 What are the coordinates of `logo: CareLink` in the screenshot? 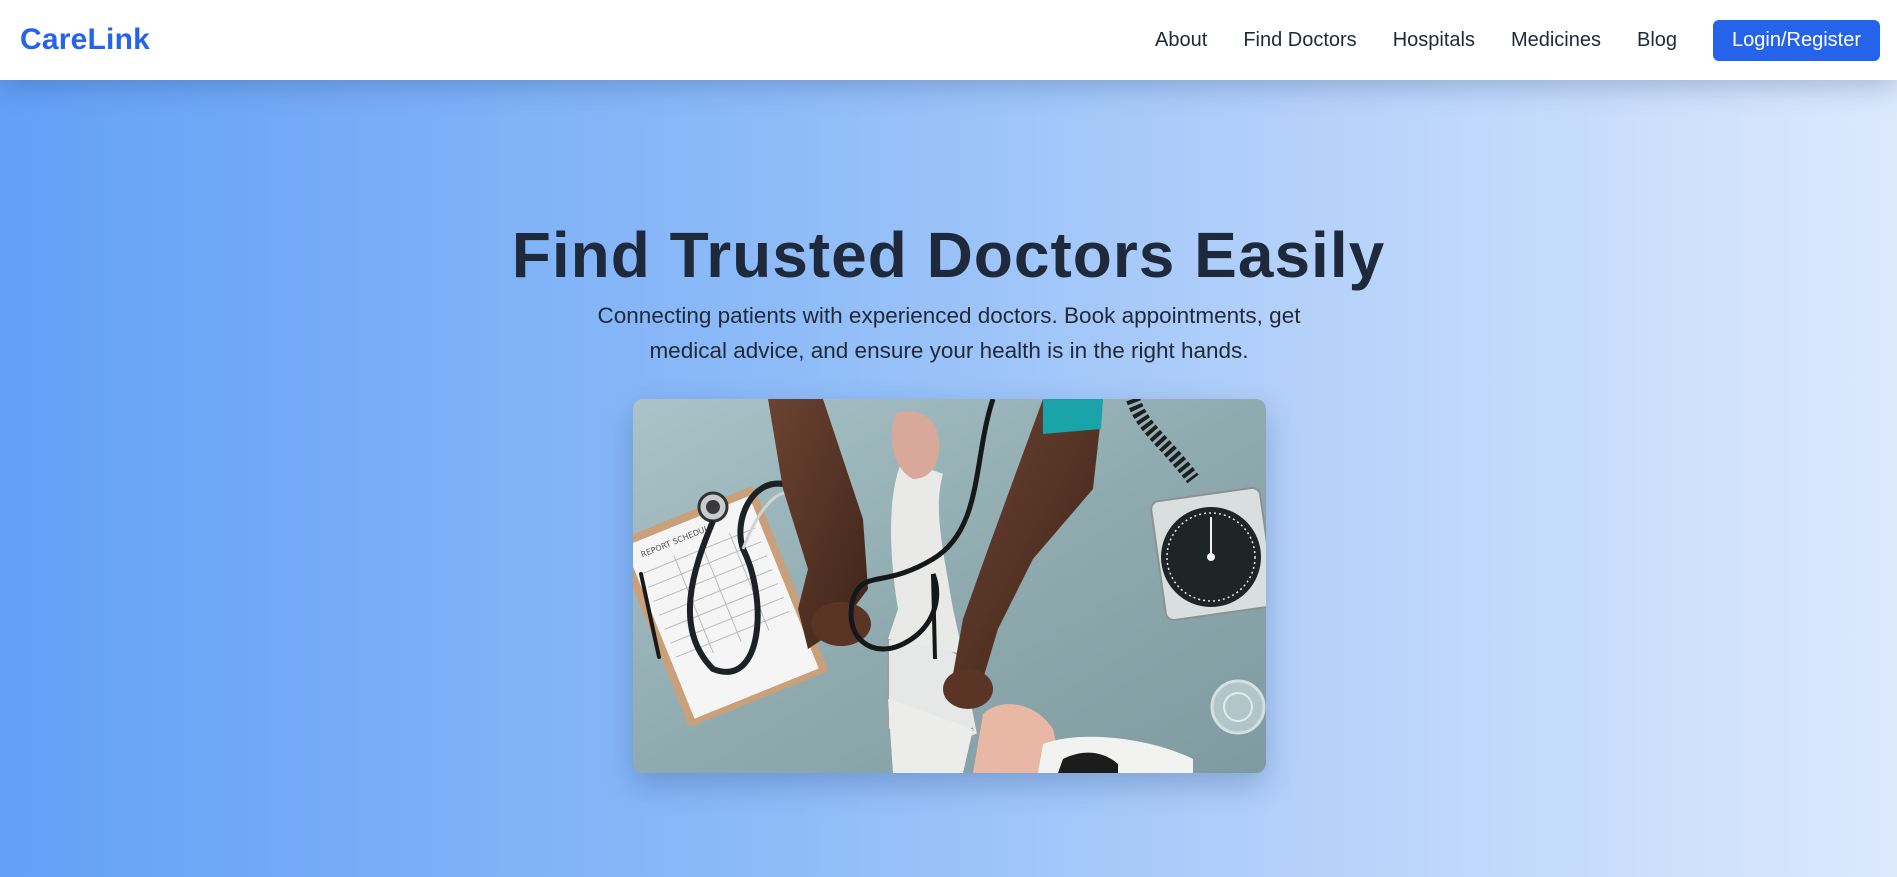 It's located at (85, 40).